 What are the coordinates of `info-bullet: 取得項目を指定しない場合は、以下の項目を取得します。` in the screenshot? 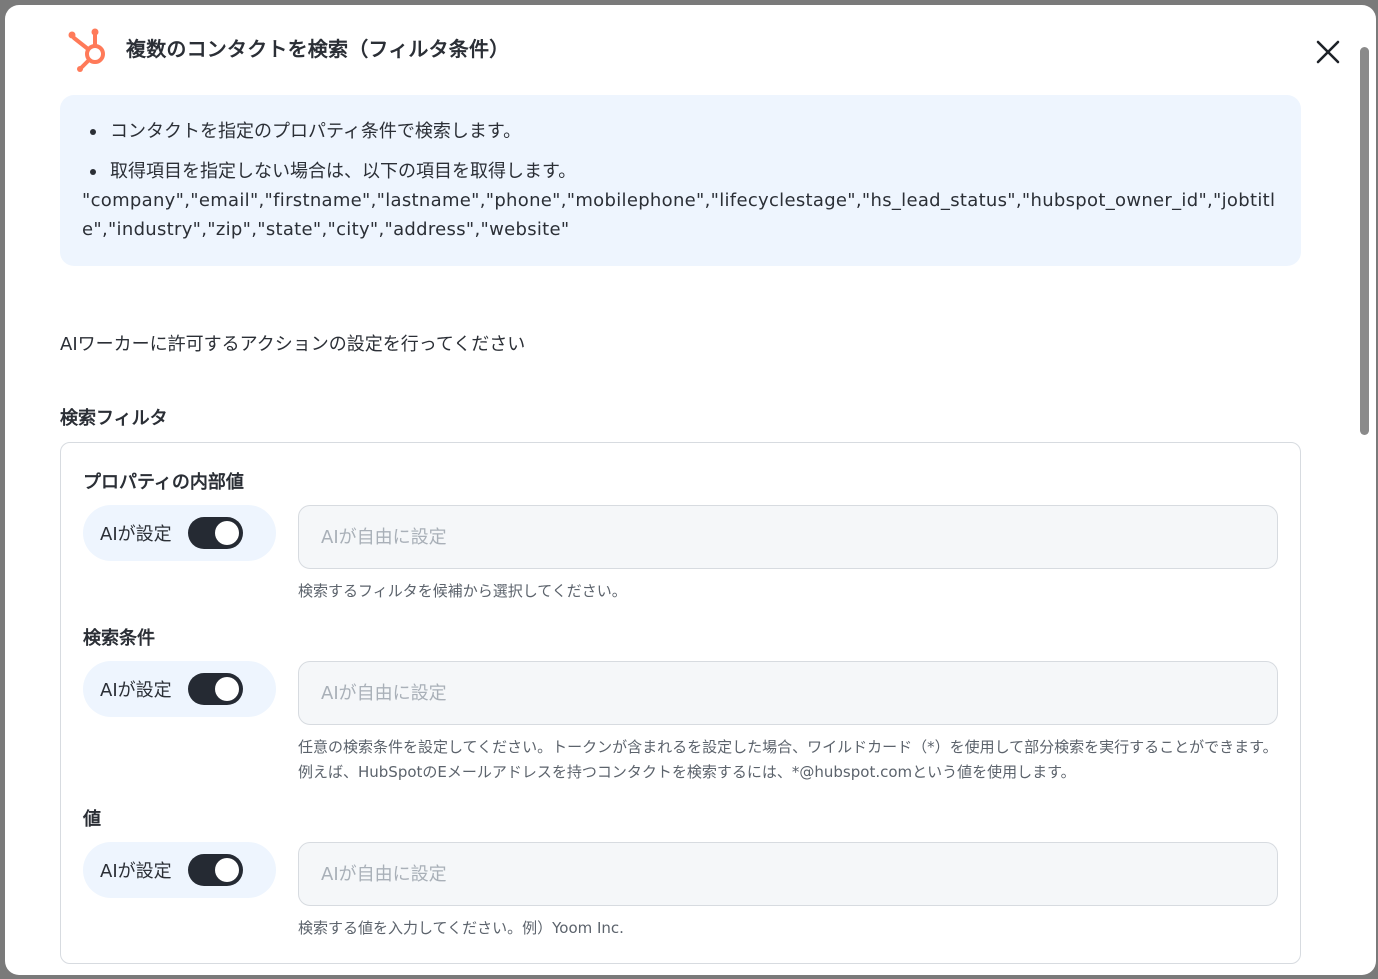 It's located at (680, 171).